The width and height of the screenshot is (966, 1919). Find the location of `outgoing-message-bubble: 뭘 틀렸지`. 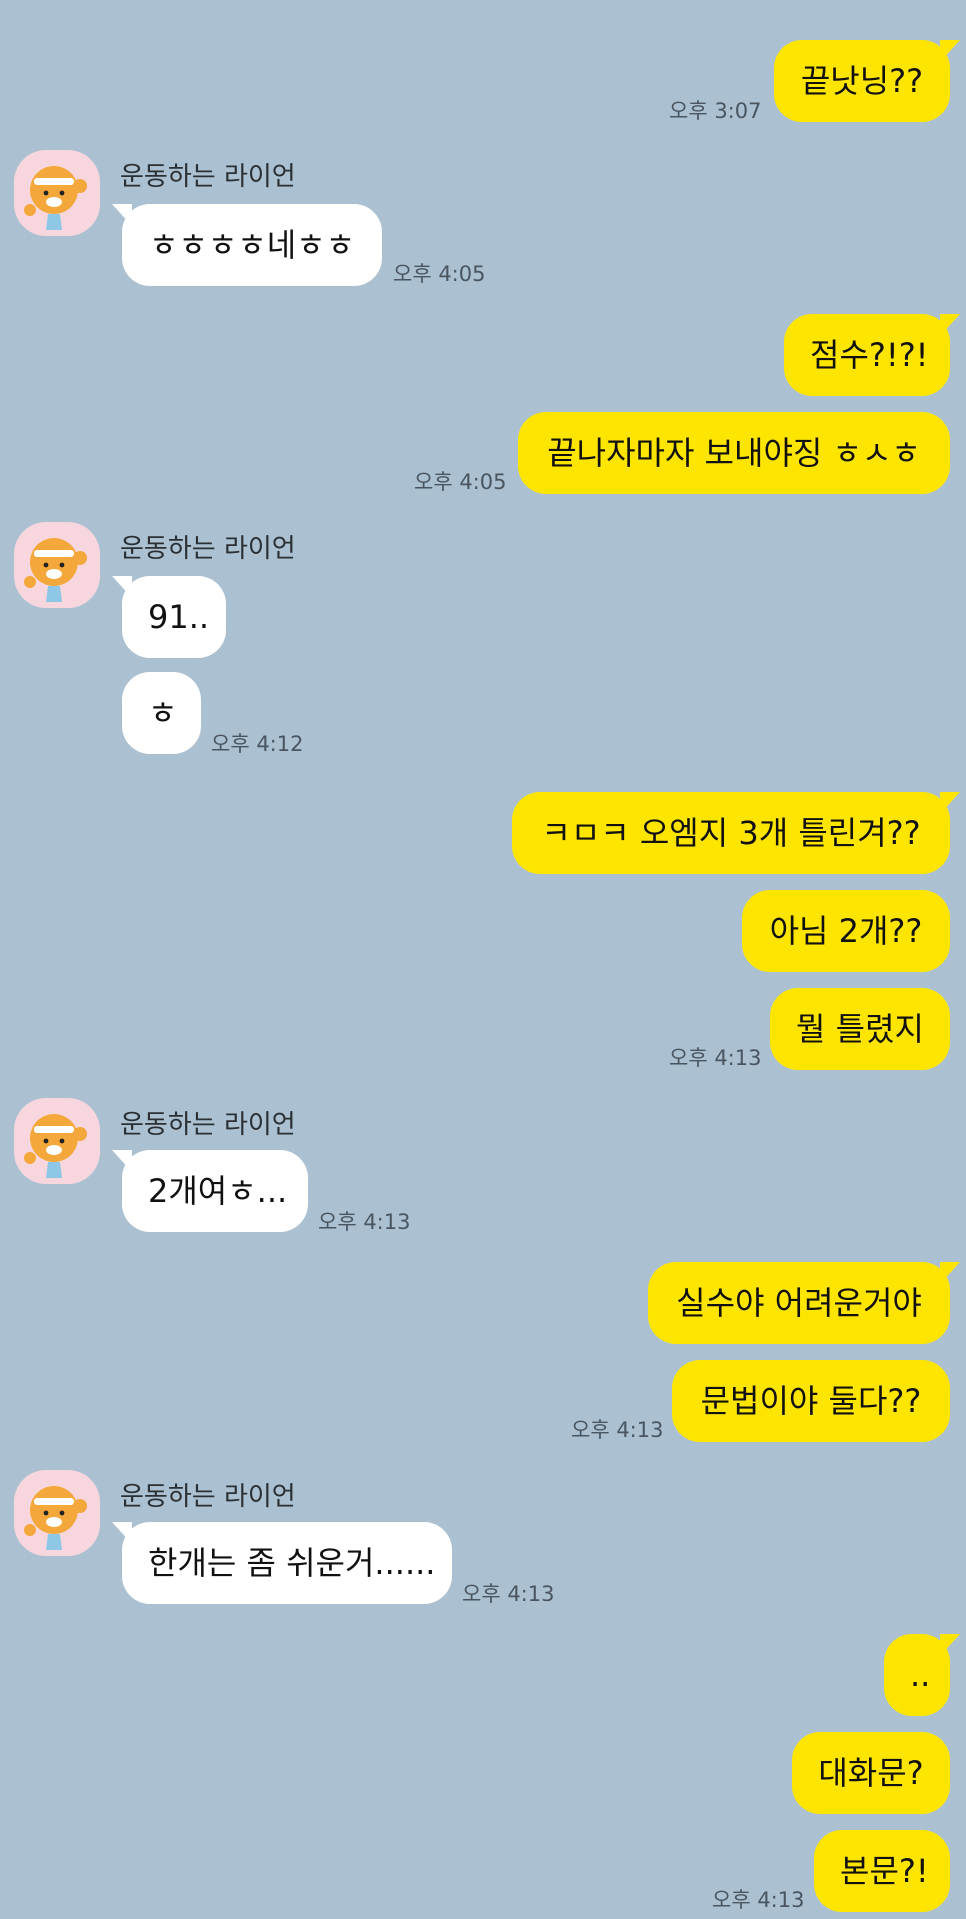

outgoing-message-bubble: 뭘 틀렸지 is located at coordinates (860, 1029).